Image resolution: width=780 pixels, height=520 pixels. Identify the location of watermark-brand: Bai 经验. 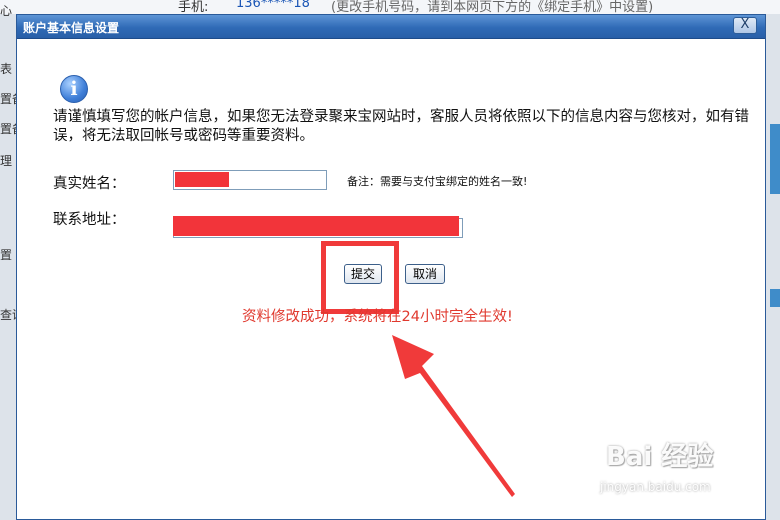
(660, 457).